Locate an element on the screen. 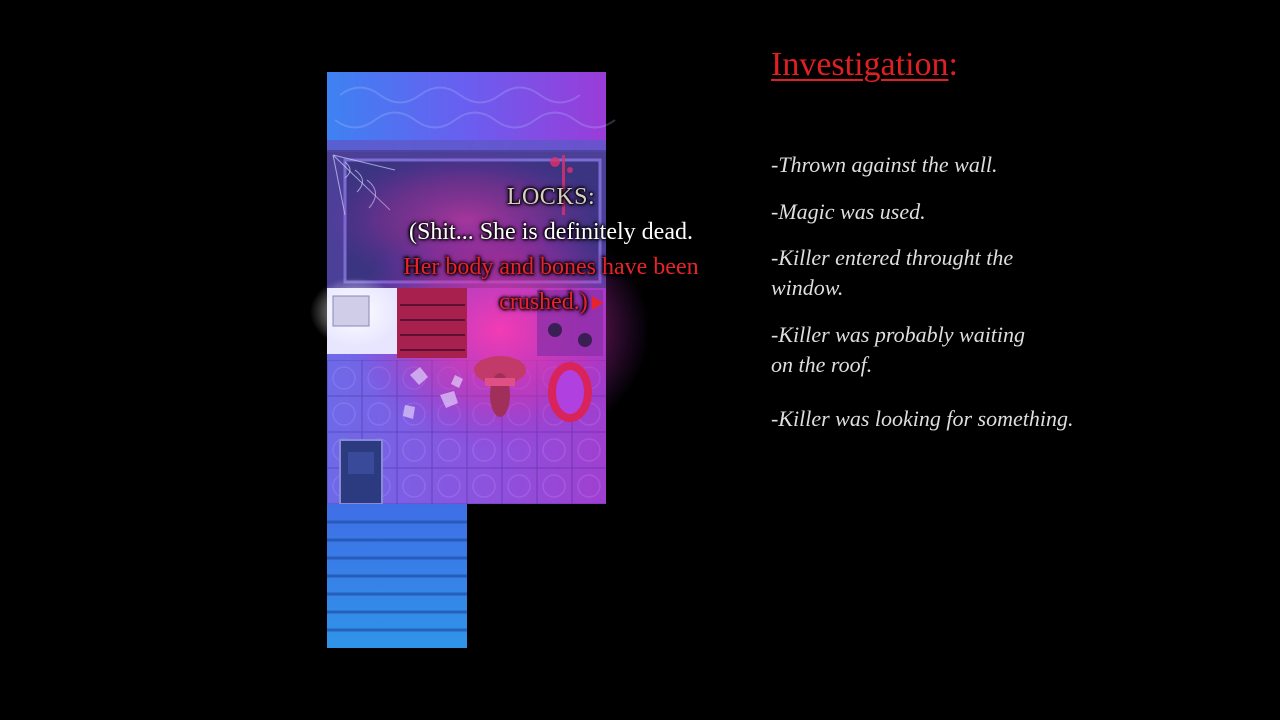  top-wall is located at coordinates (466, 111).